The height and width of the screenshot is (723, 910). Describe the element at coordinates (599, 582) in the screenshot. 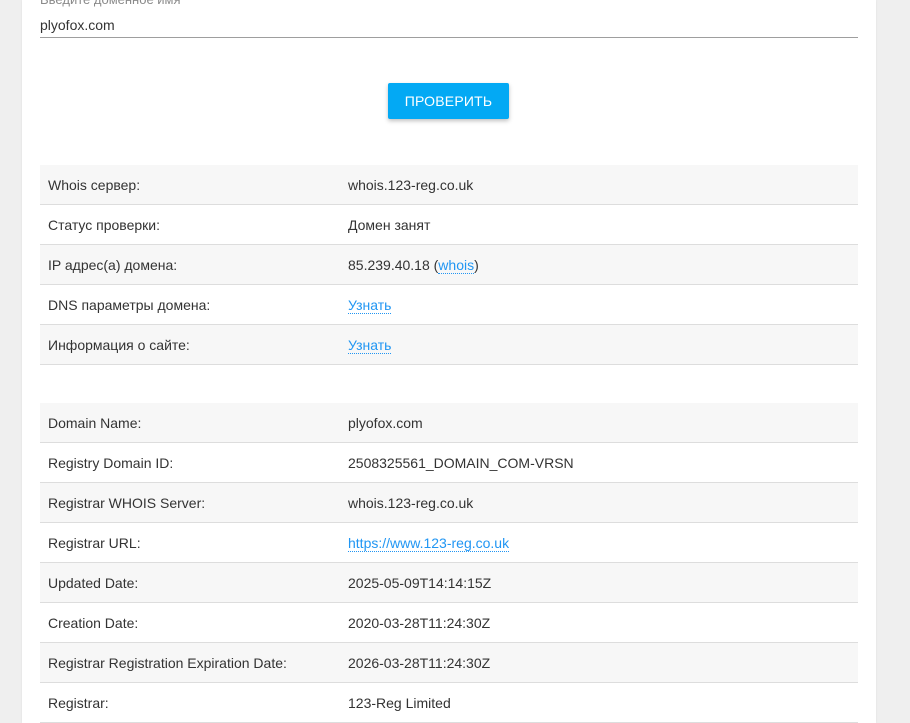

I see `row-value: 2025-05-09T14:14:15Z` at that location.